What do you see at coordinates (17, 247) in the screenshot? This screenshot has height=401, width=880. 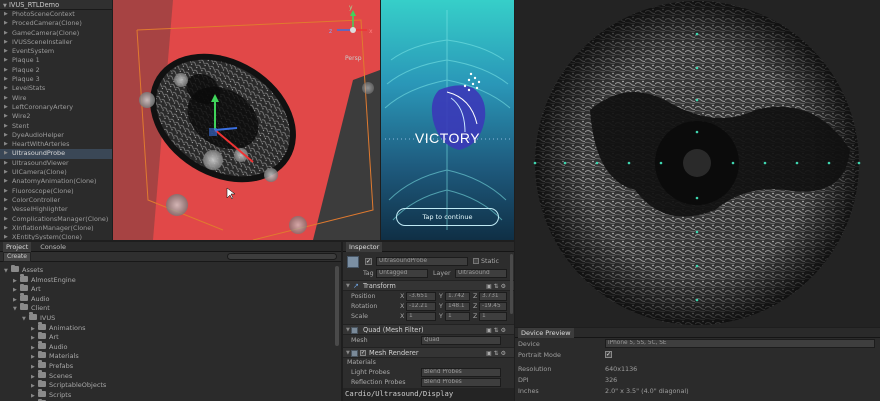 I see `tab-project: Project` at bounding box center [17, 247].